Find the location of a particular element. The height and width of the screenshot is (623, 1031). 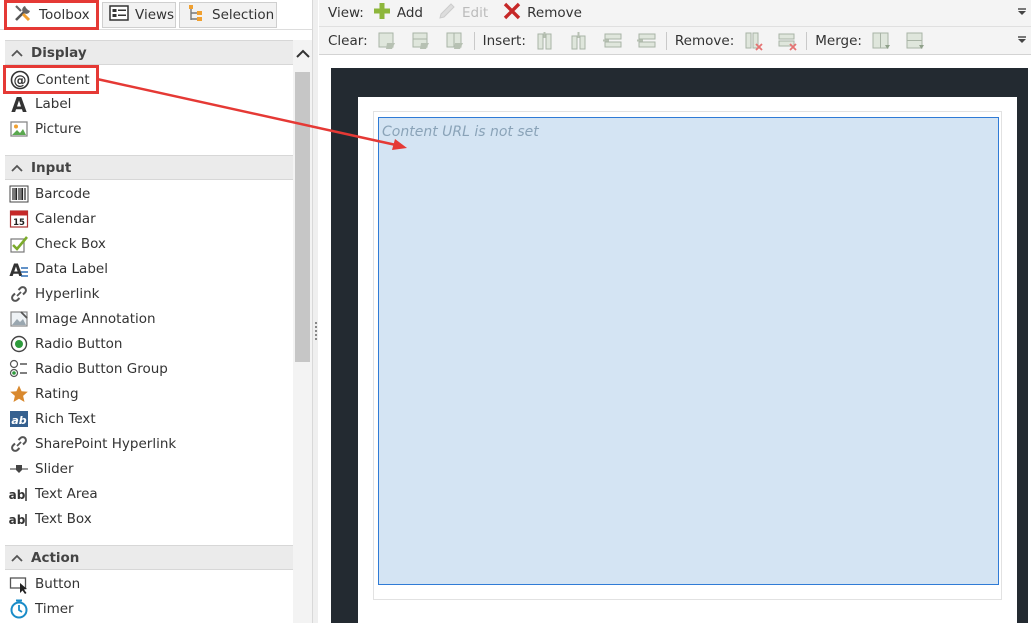

section-action-title: Action is located at coordinates (55, 557).